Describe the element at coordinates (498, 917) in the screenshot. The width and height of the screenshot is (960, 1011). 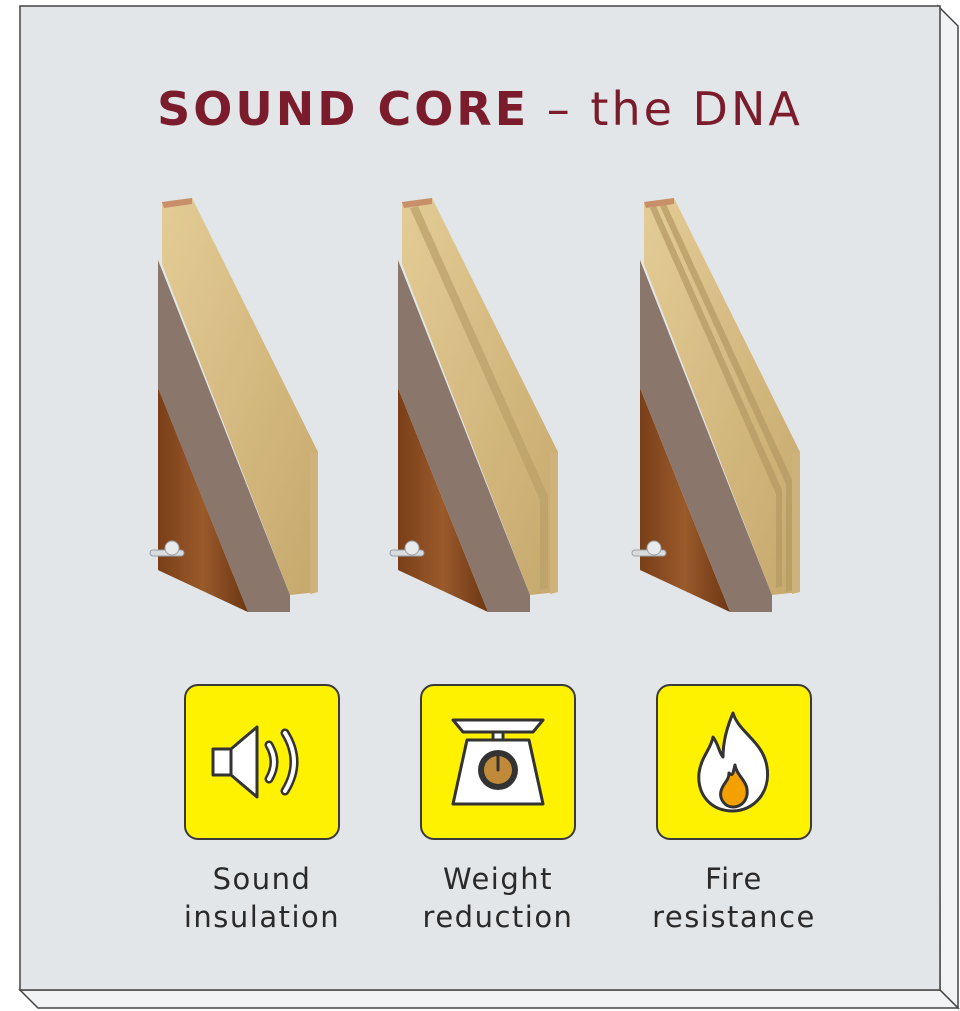
I see `feature-label-line2: reduction` at that location.